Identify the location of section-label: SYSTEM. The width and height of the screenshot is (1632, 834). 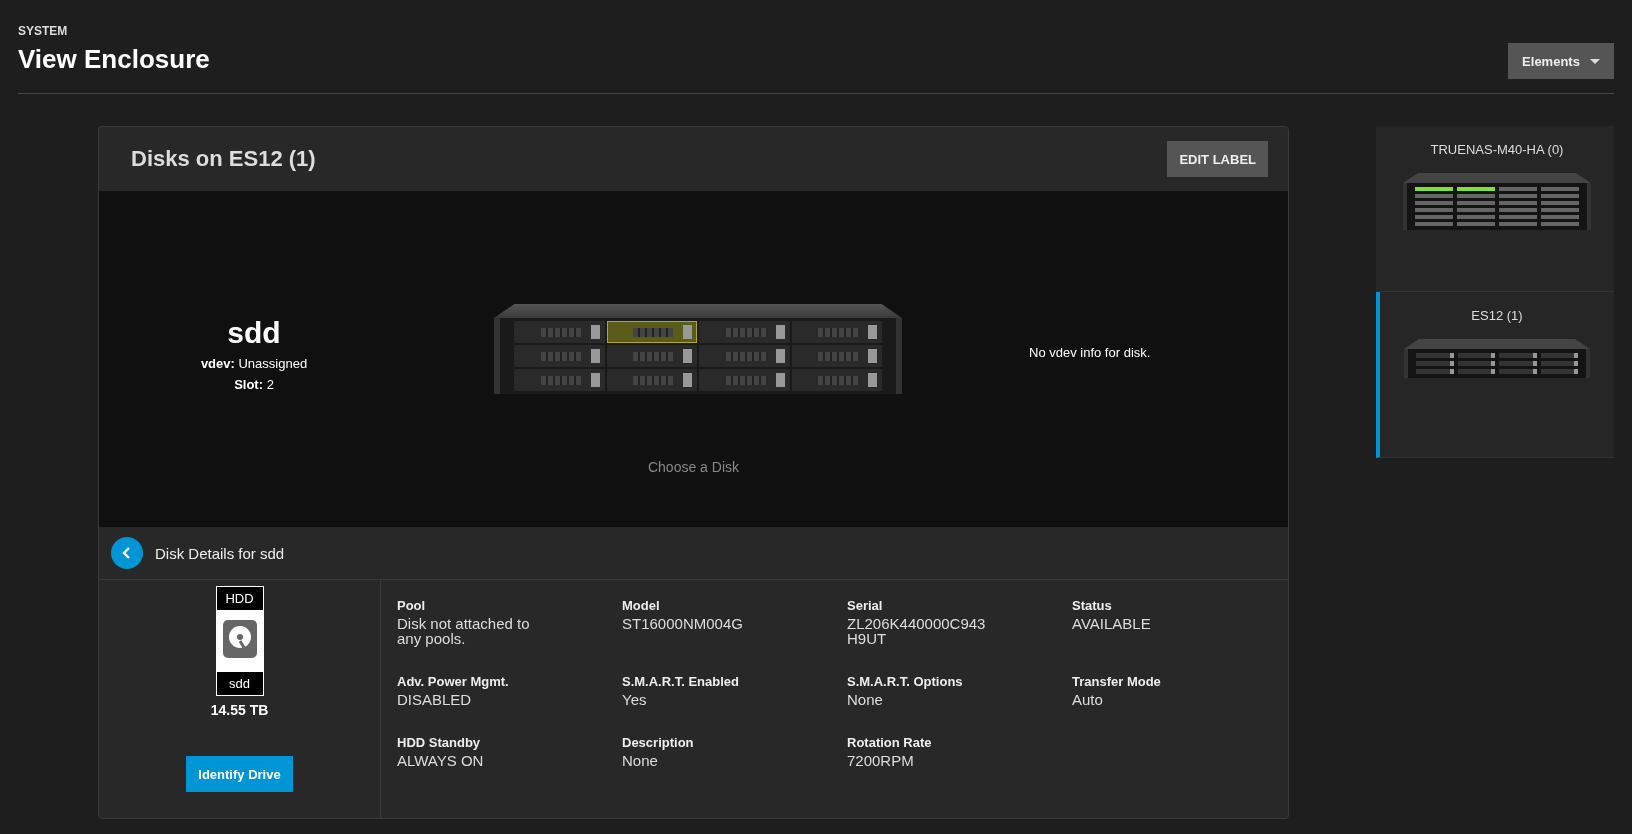
(43, 31).